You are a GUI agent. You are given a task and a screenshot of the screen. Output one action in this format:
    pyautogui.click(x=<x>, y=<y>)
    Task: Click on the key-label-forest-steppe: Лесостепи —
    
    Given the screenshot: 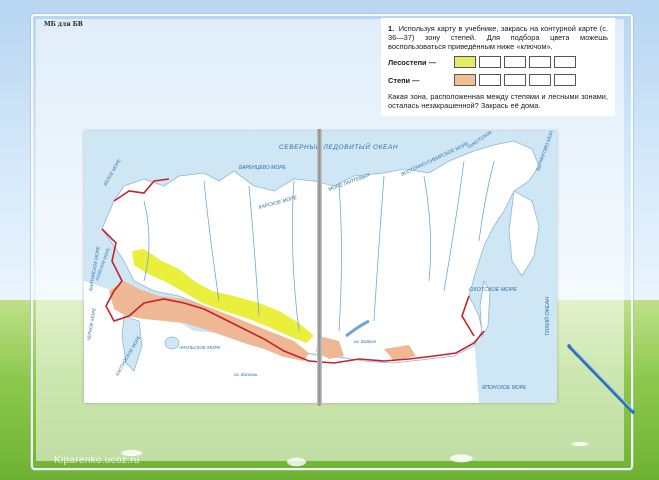 What is the action you would take?
    pyautogui.click(x=412, y=62)
    